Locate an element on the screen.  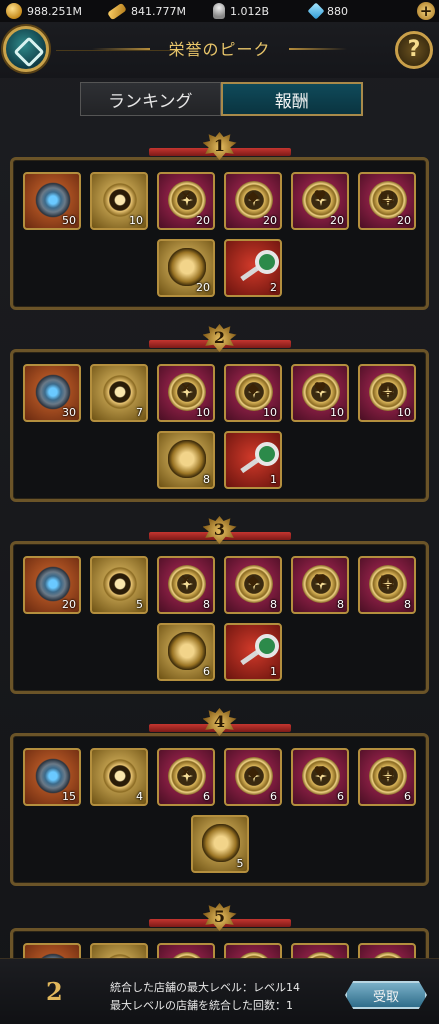
reward-item: 50 is located at coordinates (52, 201).